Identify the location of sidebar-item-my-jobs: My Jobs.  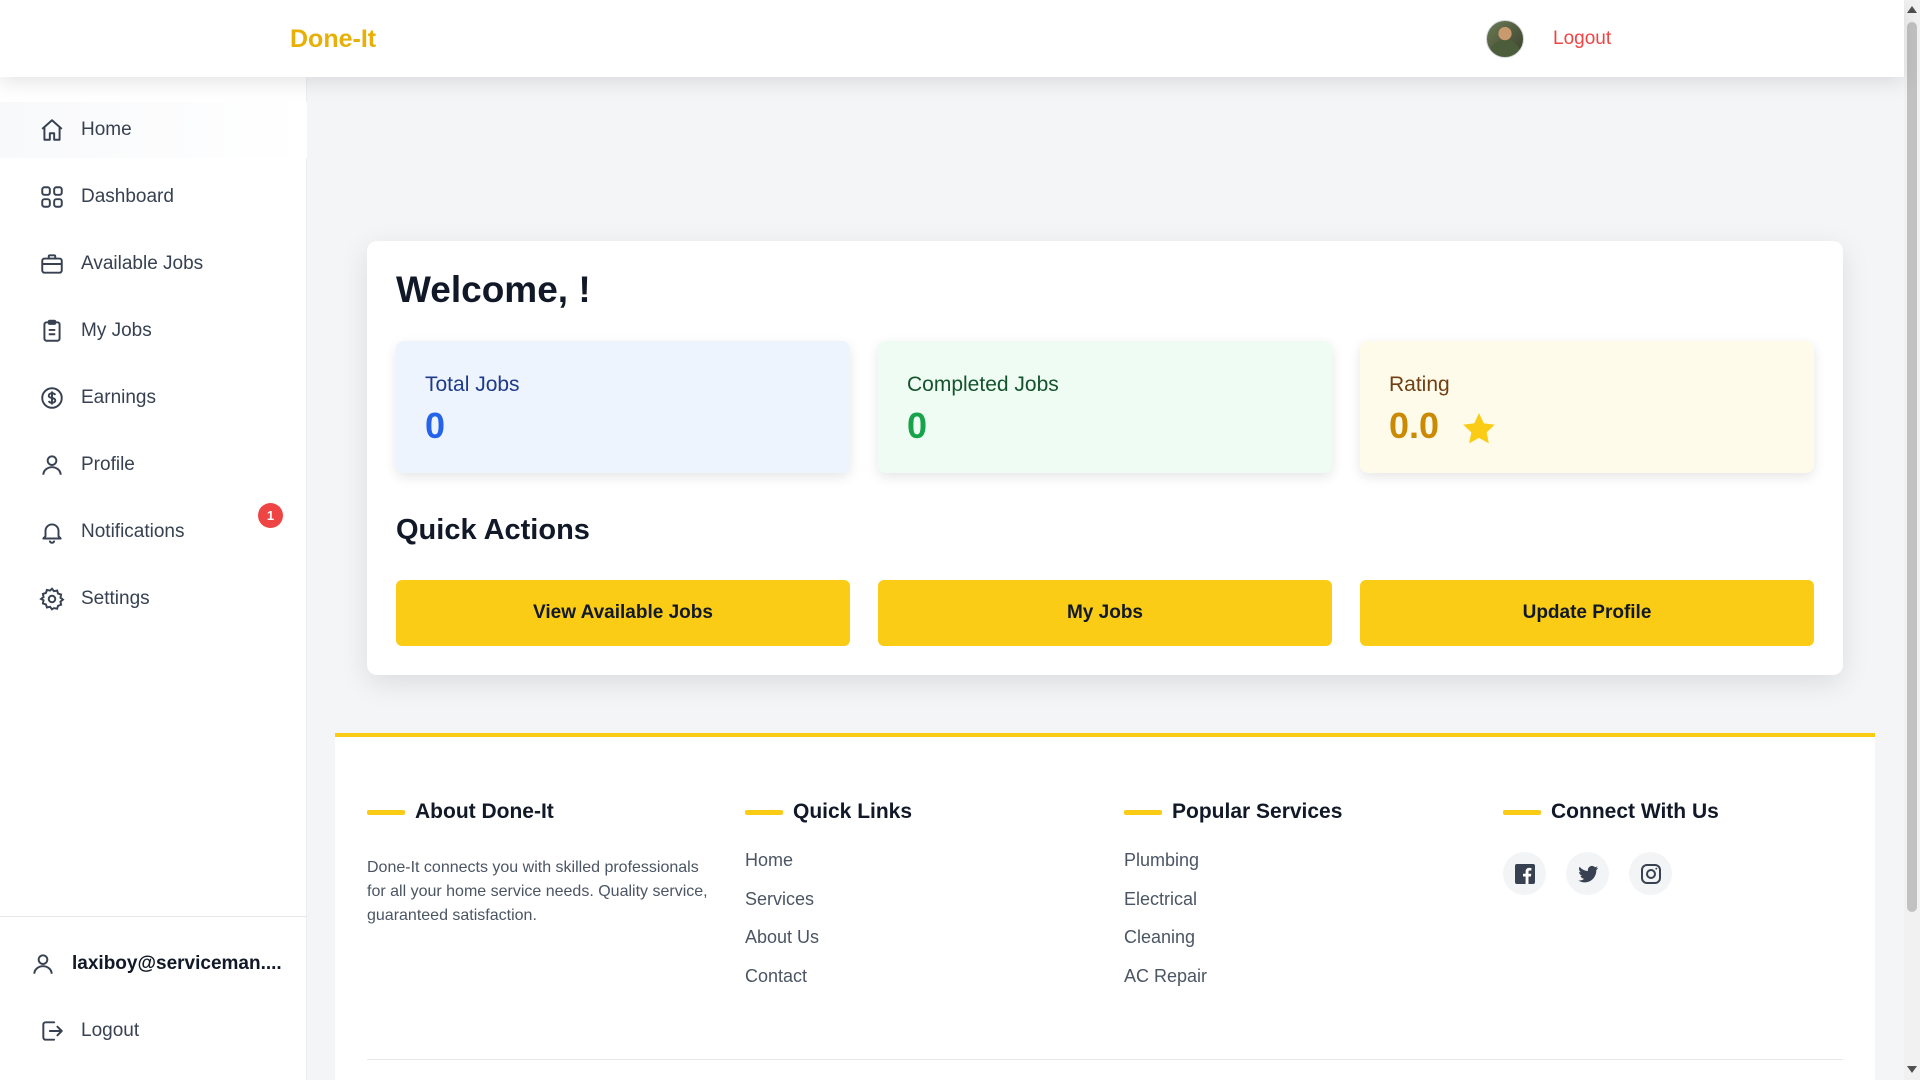
(153, 331).